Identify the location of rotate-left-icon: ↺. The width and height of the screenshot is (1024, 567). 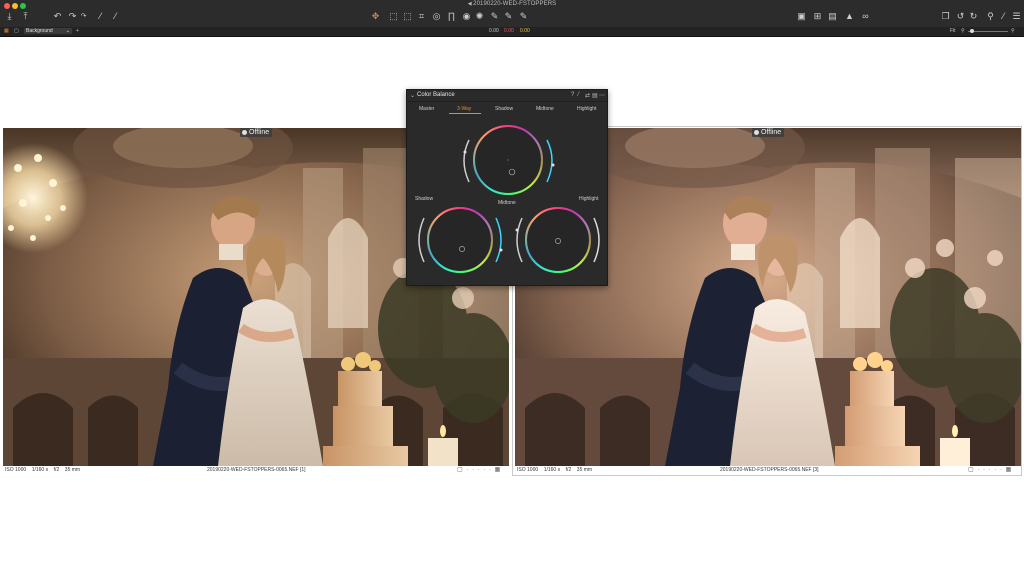
(960, 16).